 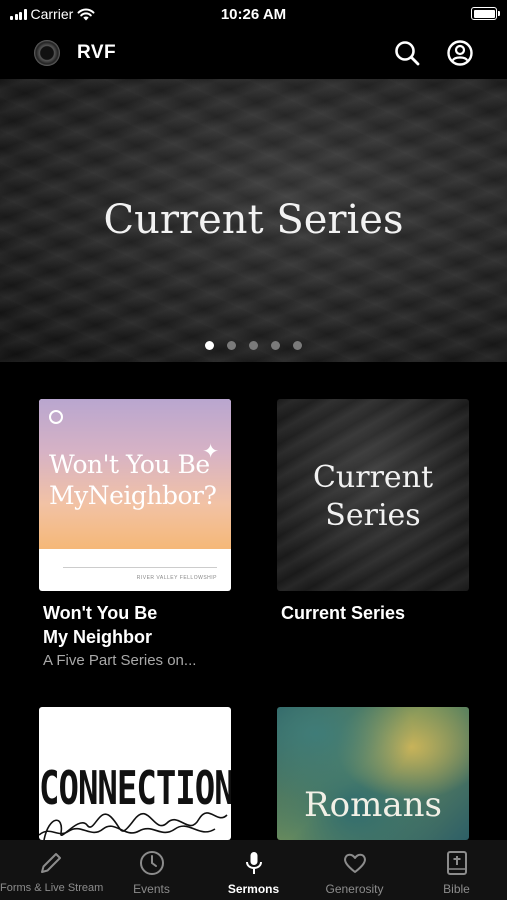 I want to click on microphone-icon, so click(x=253, y=863).